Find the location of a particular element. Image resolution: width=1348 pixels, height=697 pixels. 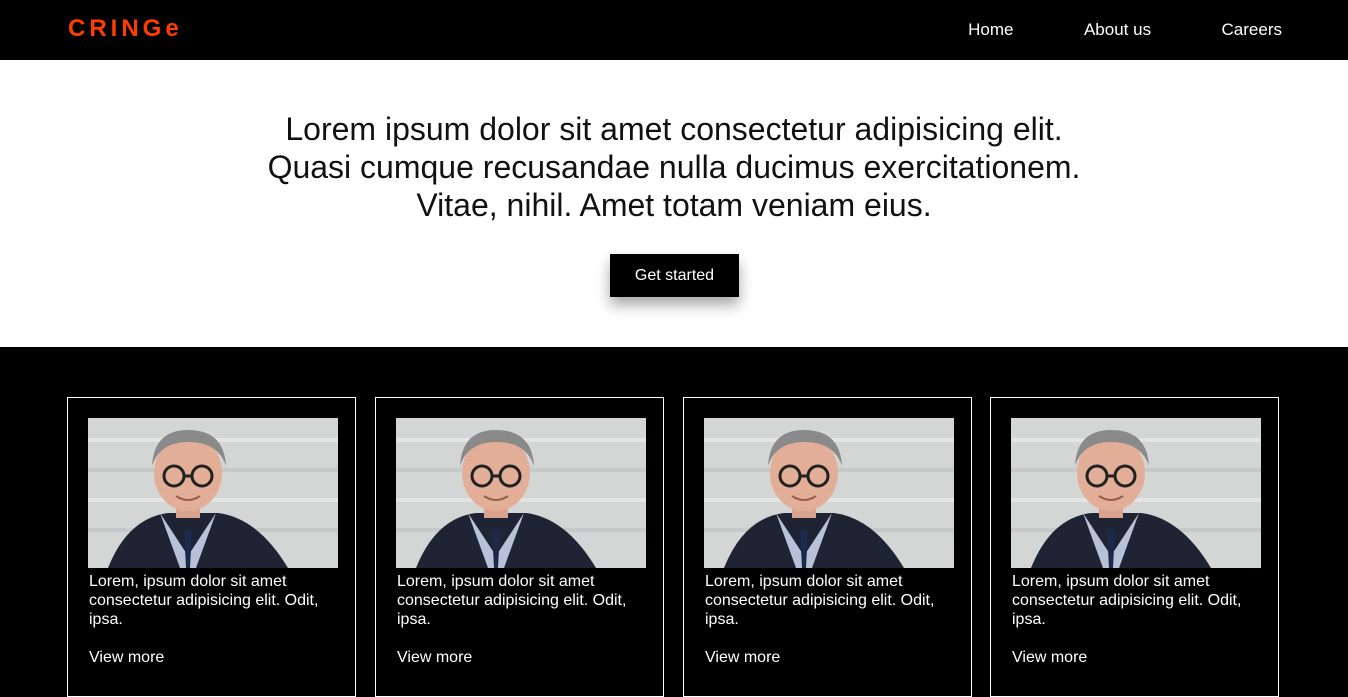

nav-links: Home About us Careers is located at coordinates (1092, 30).